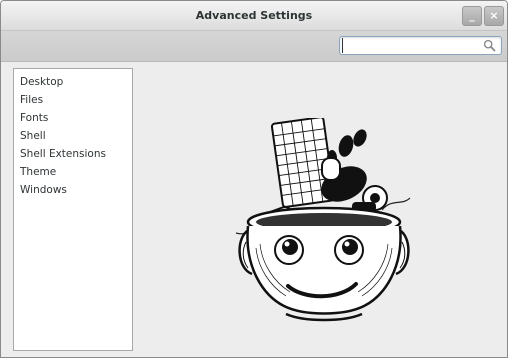 This screenshot has height=358, width=508. What do you see at coordinates (73, 154) in the screenshot?
I see `sidebar-item-shell-extensions: Shell Extensions` at bounding box center [73, 154].